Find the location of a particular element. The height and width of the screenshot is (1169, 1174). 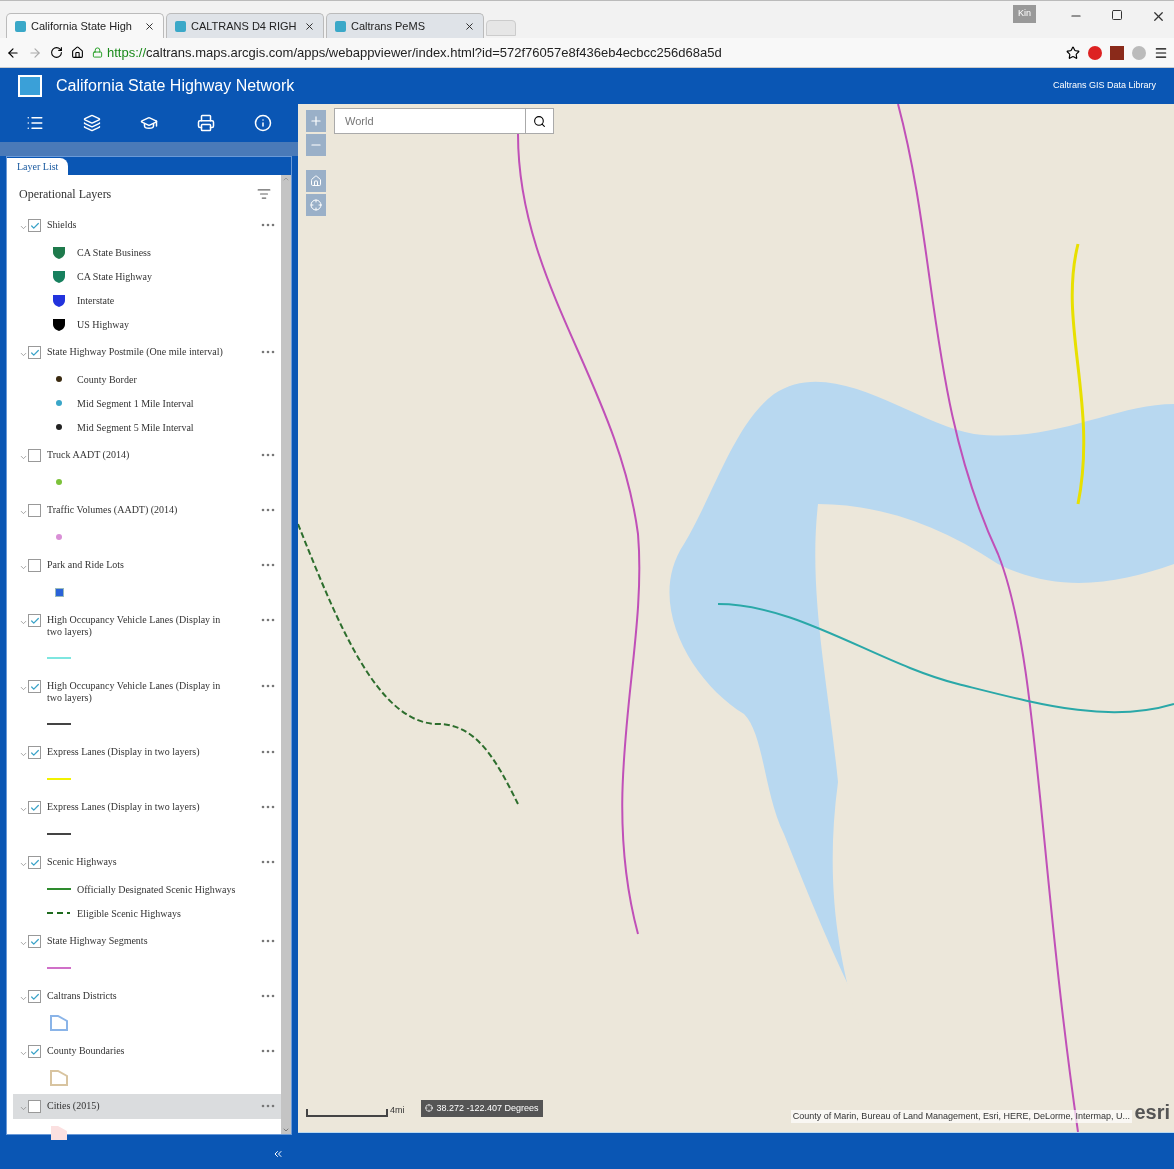

layer-row: County Boundaries is located at coordinates (147, 1051).